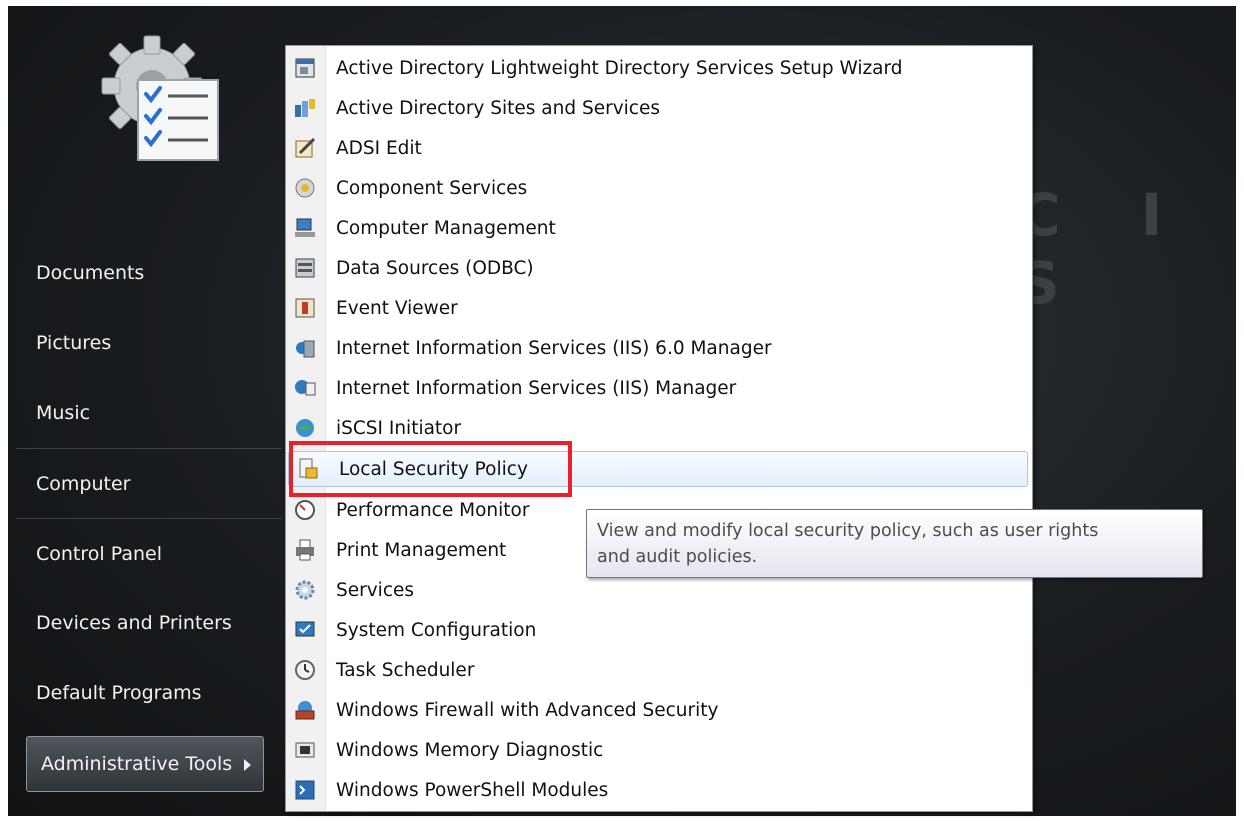 Image resolution: width=1244 pixels, height=821 pixels. What do you see at coordinates (659, 148) in the screenshot?
I see `submenu-item-adsi-edit: ADSI Edit` at bounding box center [659, 148].